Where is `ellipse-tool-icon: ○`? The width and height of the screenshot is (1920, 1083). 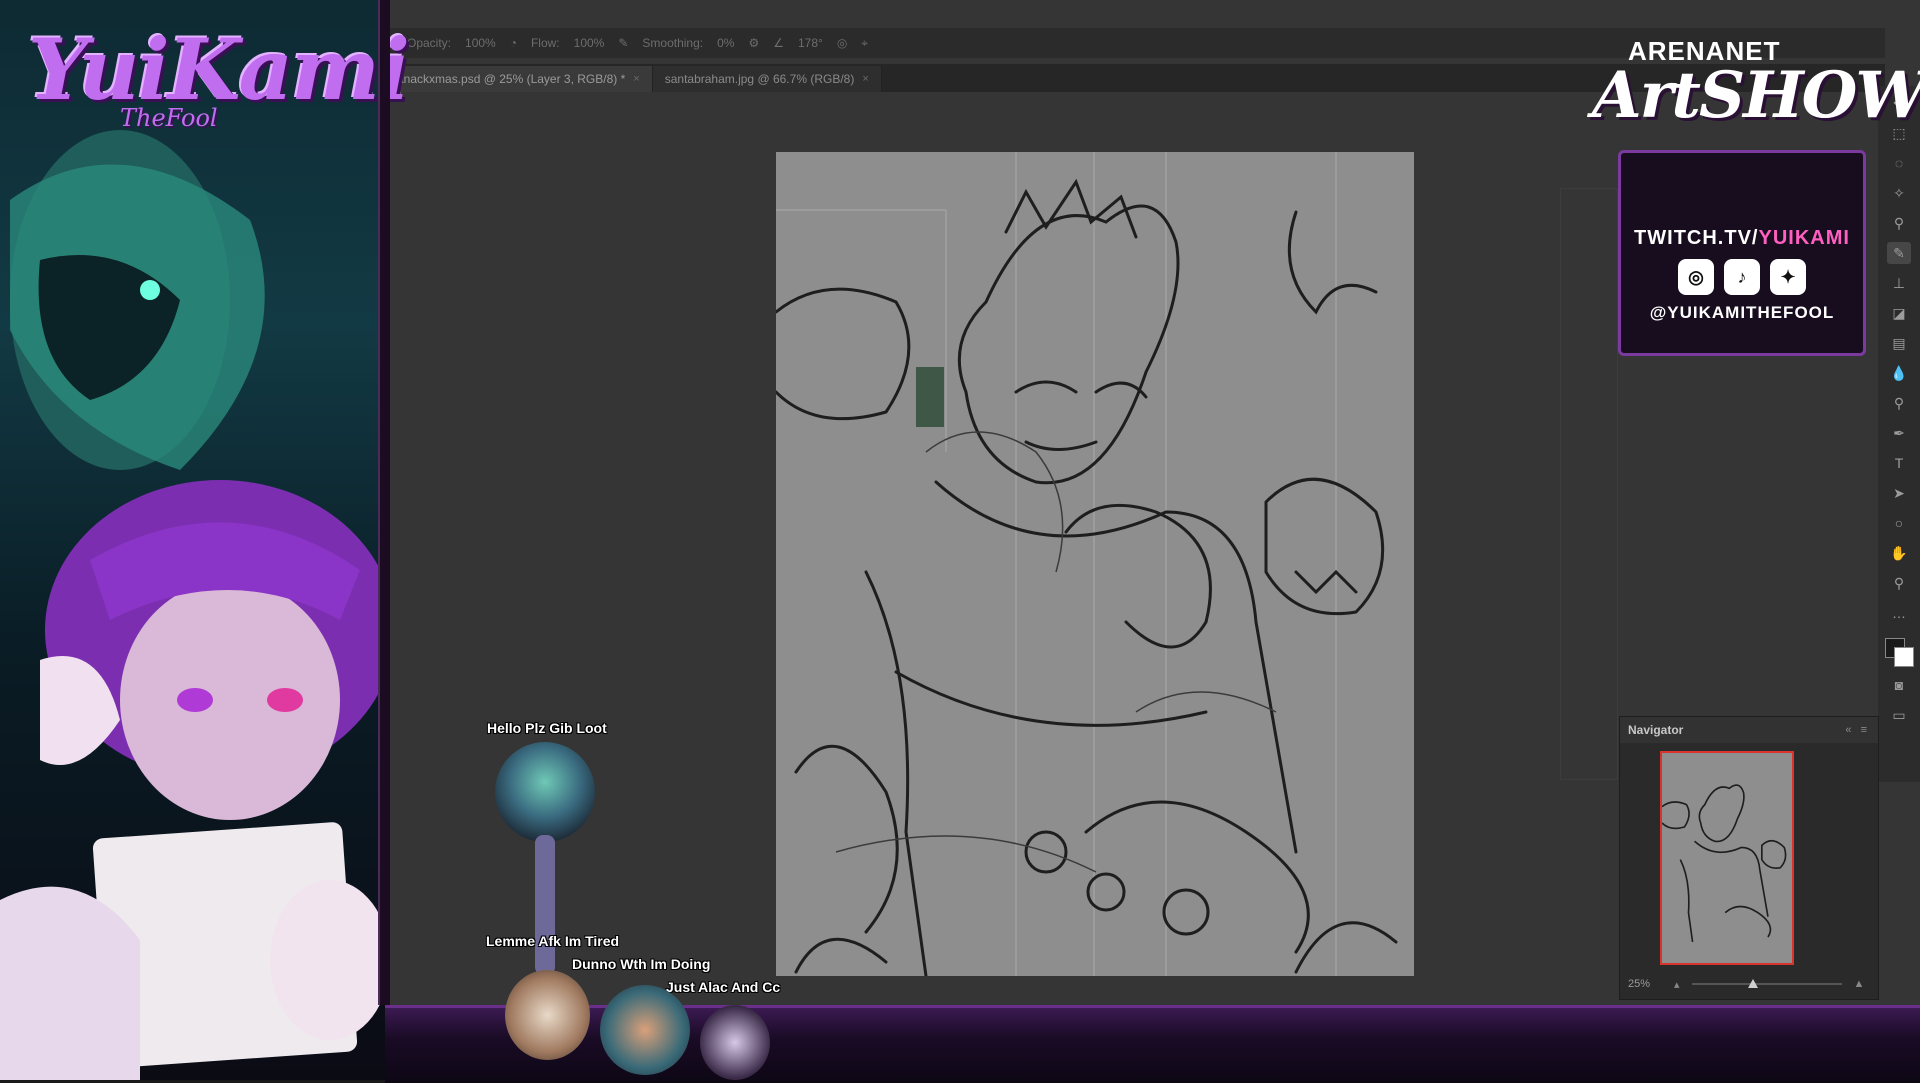
ellipse-tool-icon: ○ is located at coordinates (1899, 523).